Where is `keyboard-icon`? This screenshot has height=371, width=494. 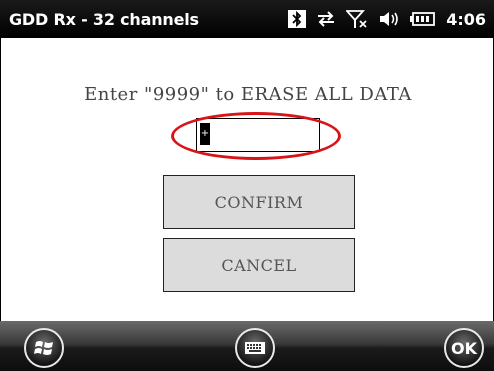 keyboard-icon is located at coordinates (255, 348).